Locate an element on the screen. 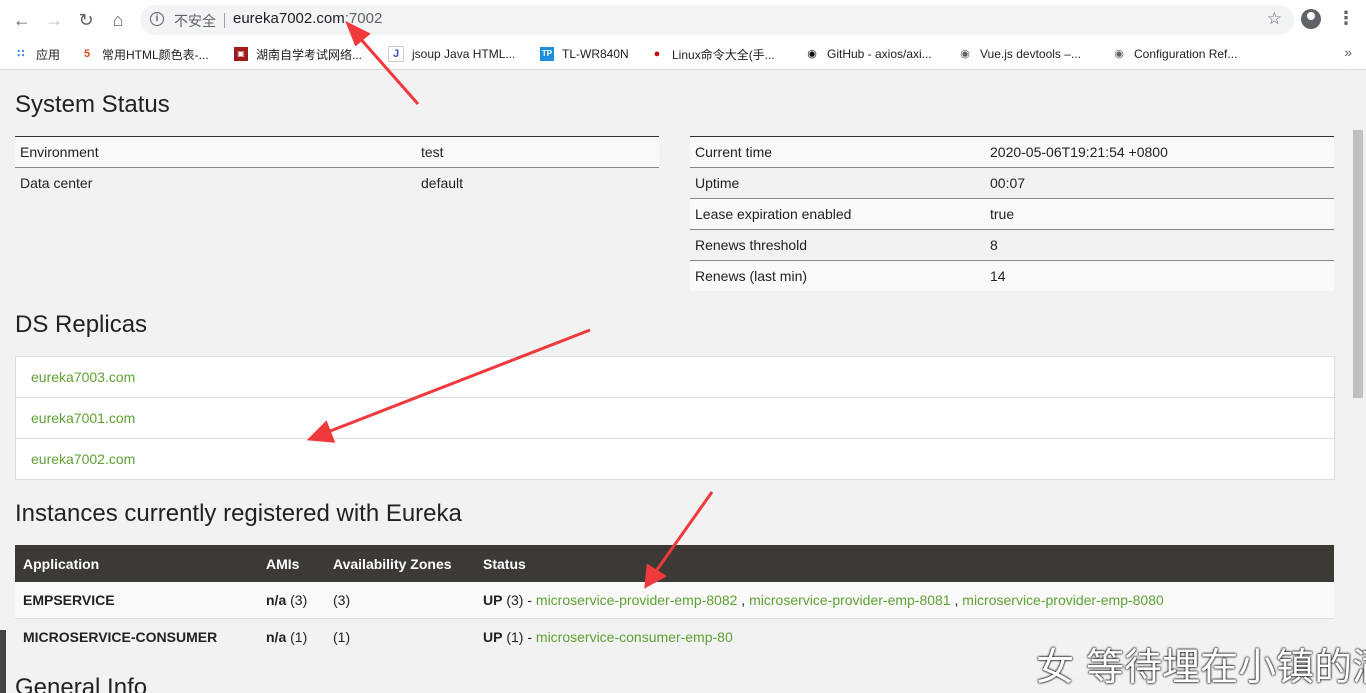  account-icon is located at coordinates (1311, 19).